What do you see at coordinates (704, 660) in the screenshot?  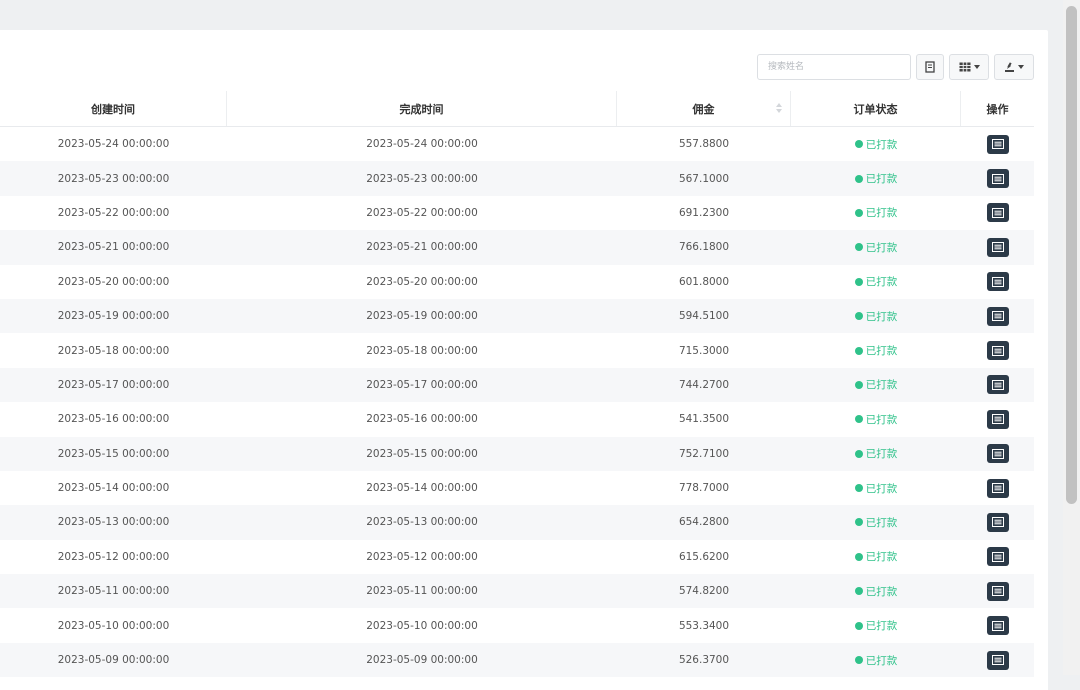 I see `cell-commission: 526.3700` at bounding box center [704, 660].